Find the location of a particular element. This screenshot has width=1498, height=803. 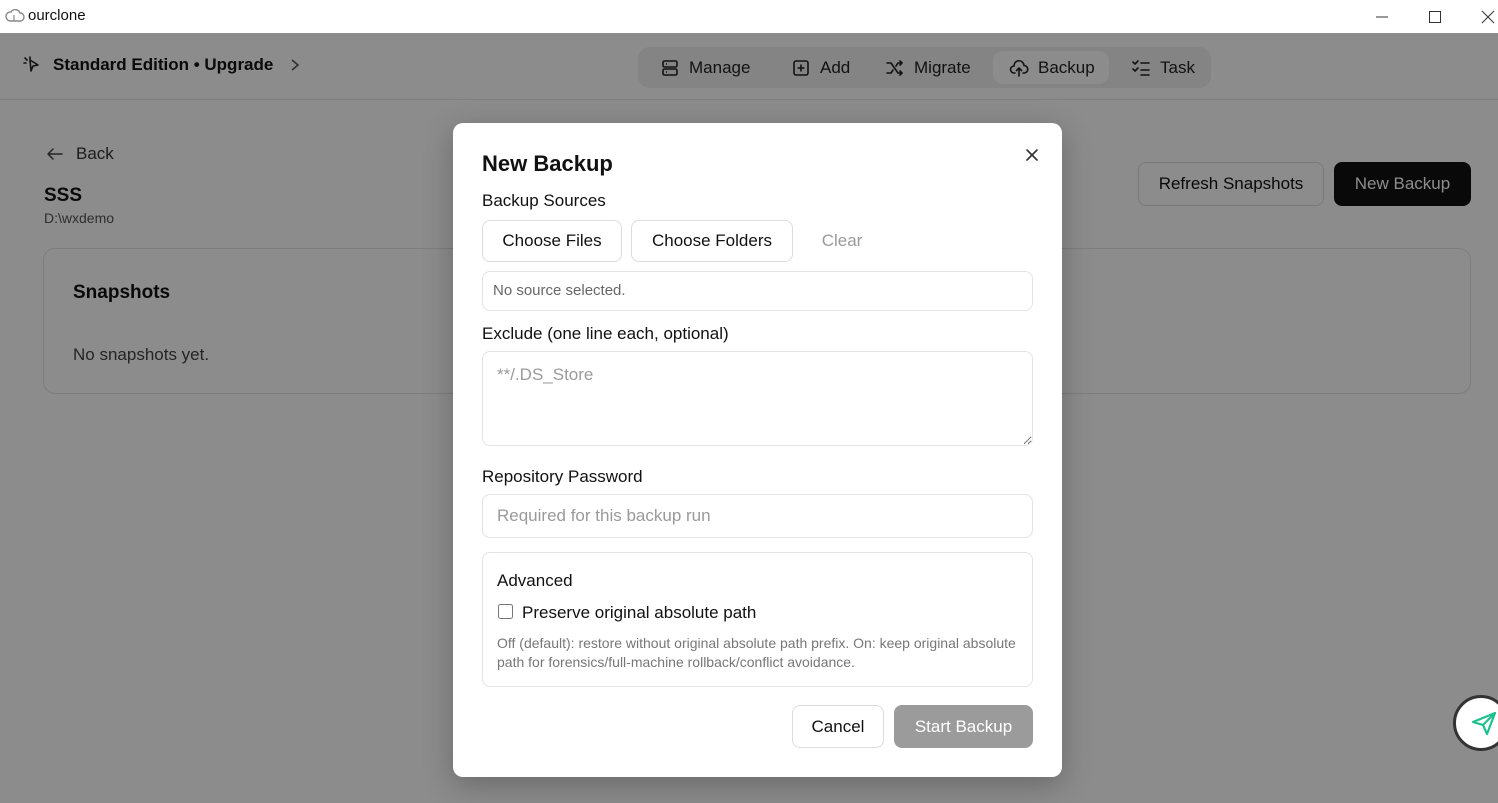

app-name: ourclone is located at coordinates (57, 15).